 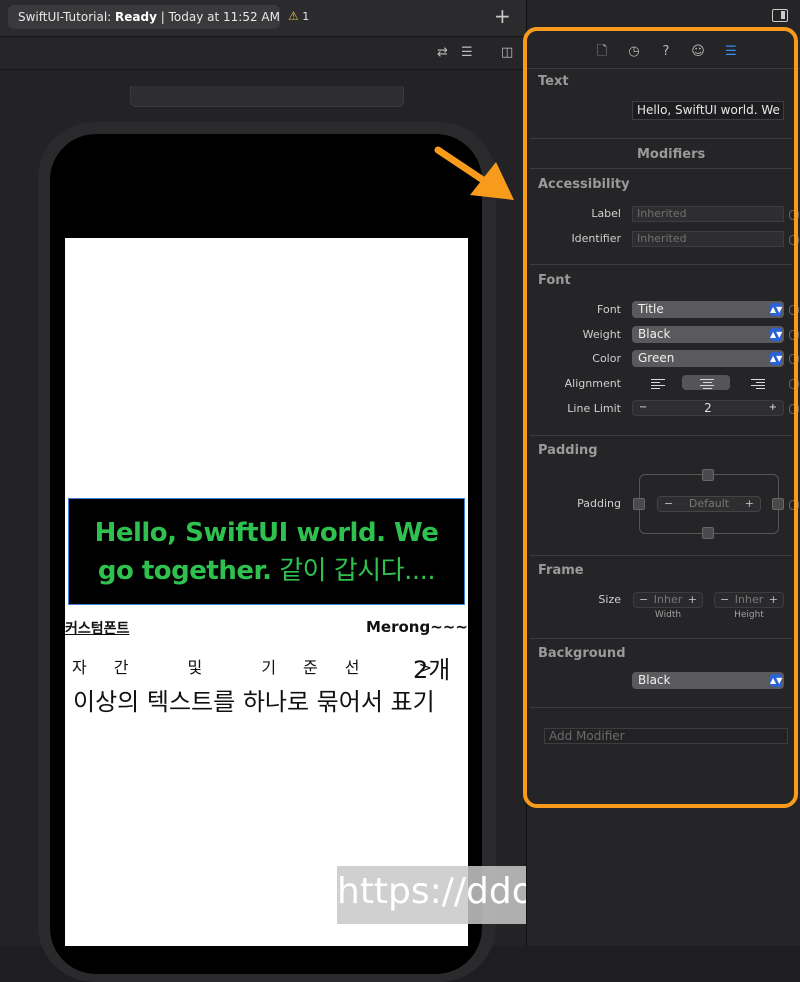 What do you see at coordinates (266, 533) in the screenshot?
I see `hello-line-1: Hello, SwiftUI world. We` at bounding box center [266, 533].